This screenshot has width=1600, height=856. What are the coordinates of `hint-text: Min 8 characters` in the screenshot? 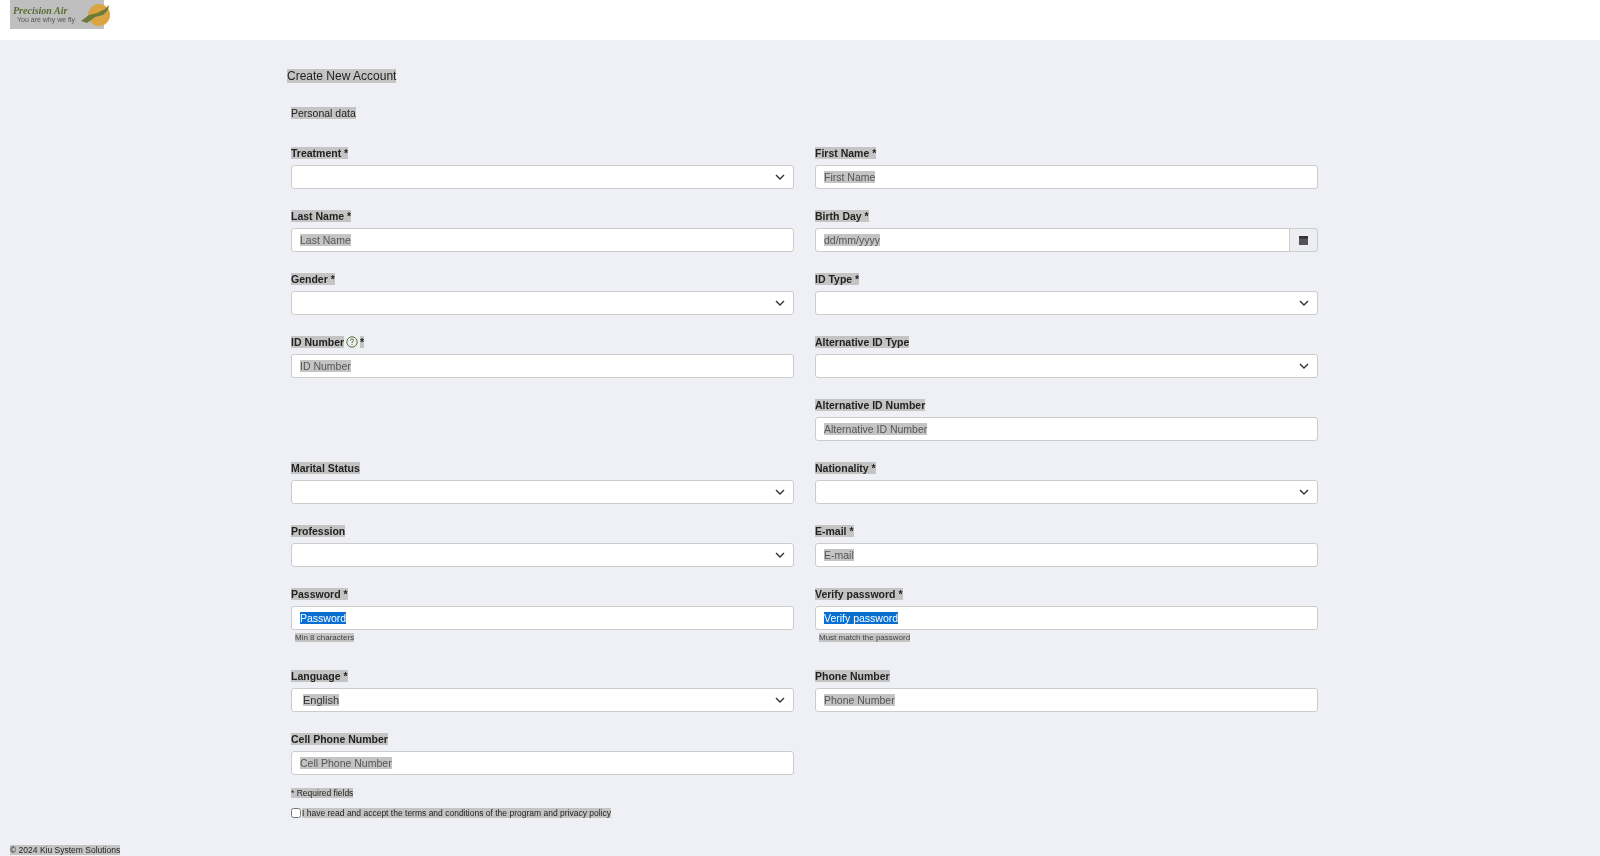 It's located at (325, 637).